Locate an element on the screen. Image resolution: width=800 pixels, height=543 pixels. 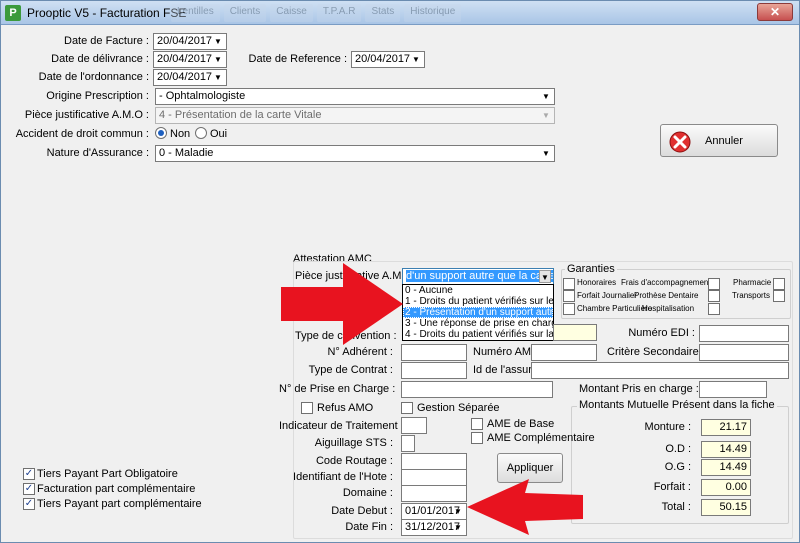
critere-field is located at coordinates (744, 352).